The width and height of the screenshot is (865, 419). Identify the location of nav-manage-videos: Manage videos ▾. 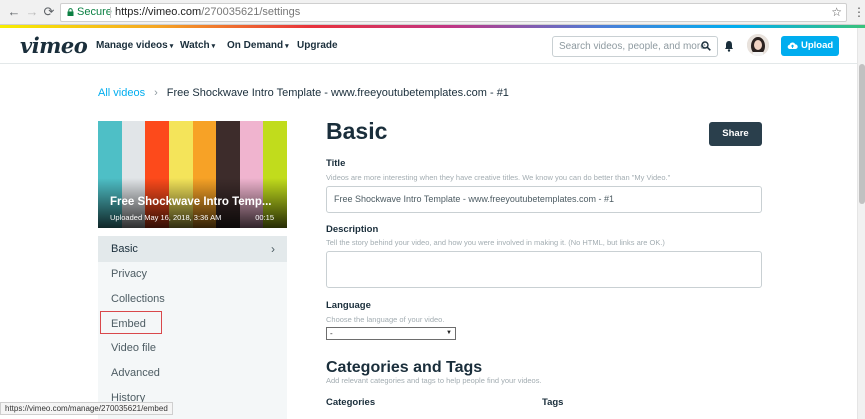
(134, 45).